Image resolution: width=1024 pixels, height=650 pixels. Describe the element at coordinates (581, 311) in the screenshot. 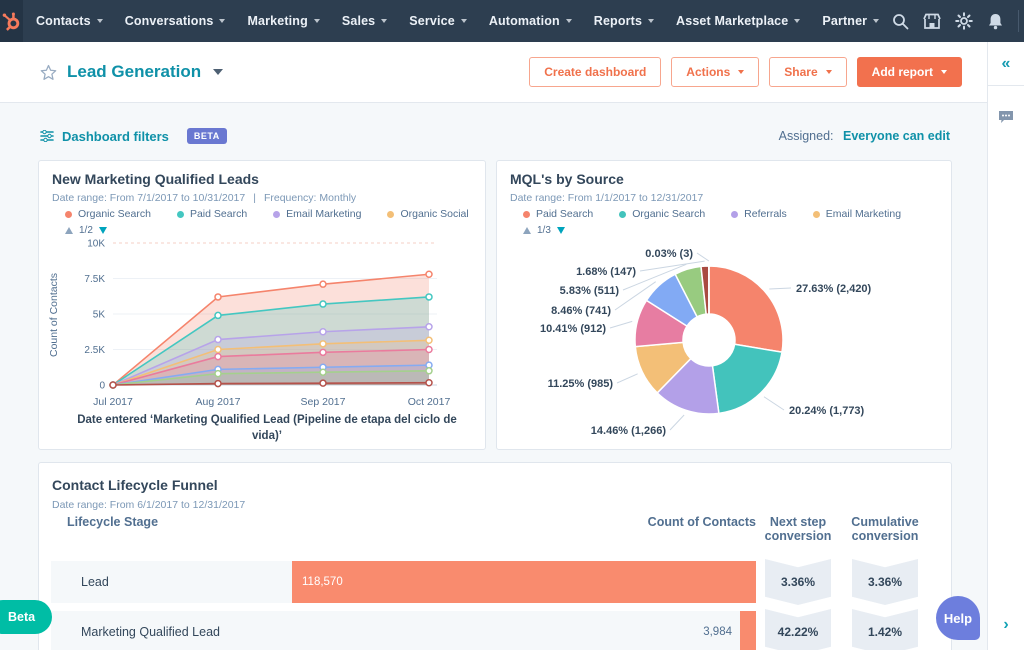

I see `svg-text: 8.46% (741)` at that location.